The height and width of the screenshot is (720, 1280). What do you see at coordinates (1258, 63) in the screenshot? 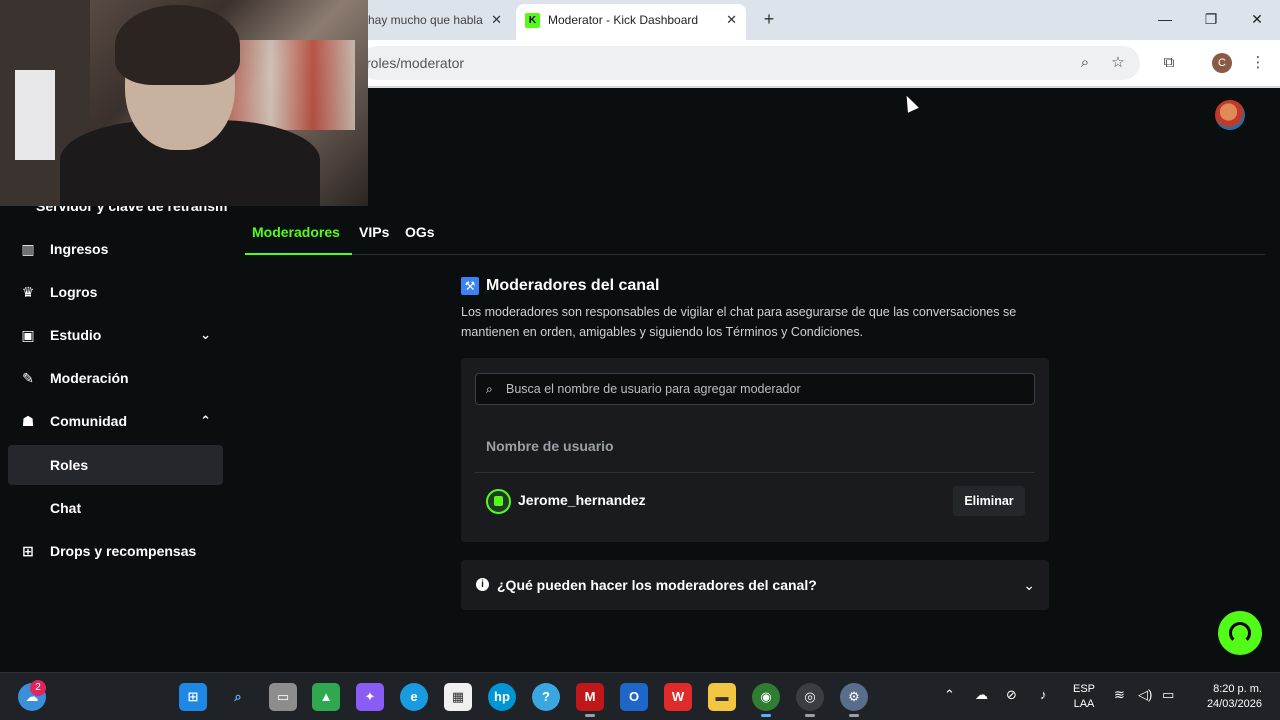
I see `browser-menu-icon: ⋮` at bounding box center [1258, 63].